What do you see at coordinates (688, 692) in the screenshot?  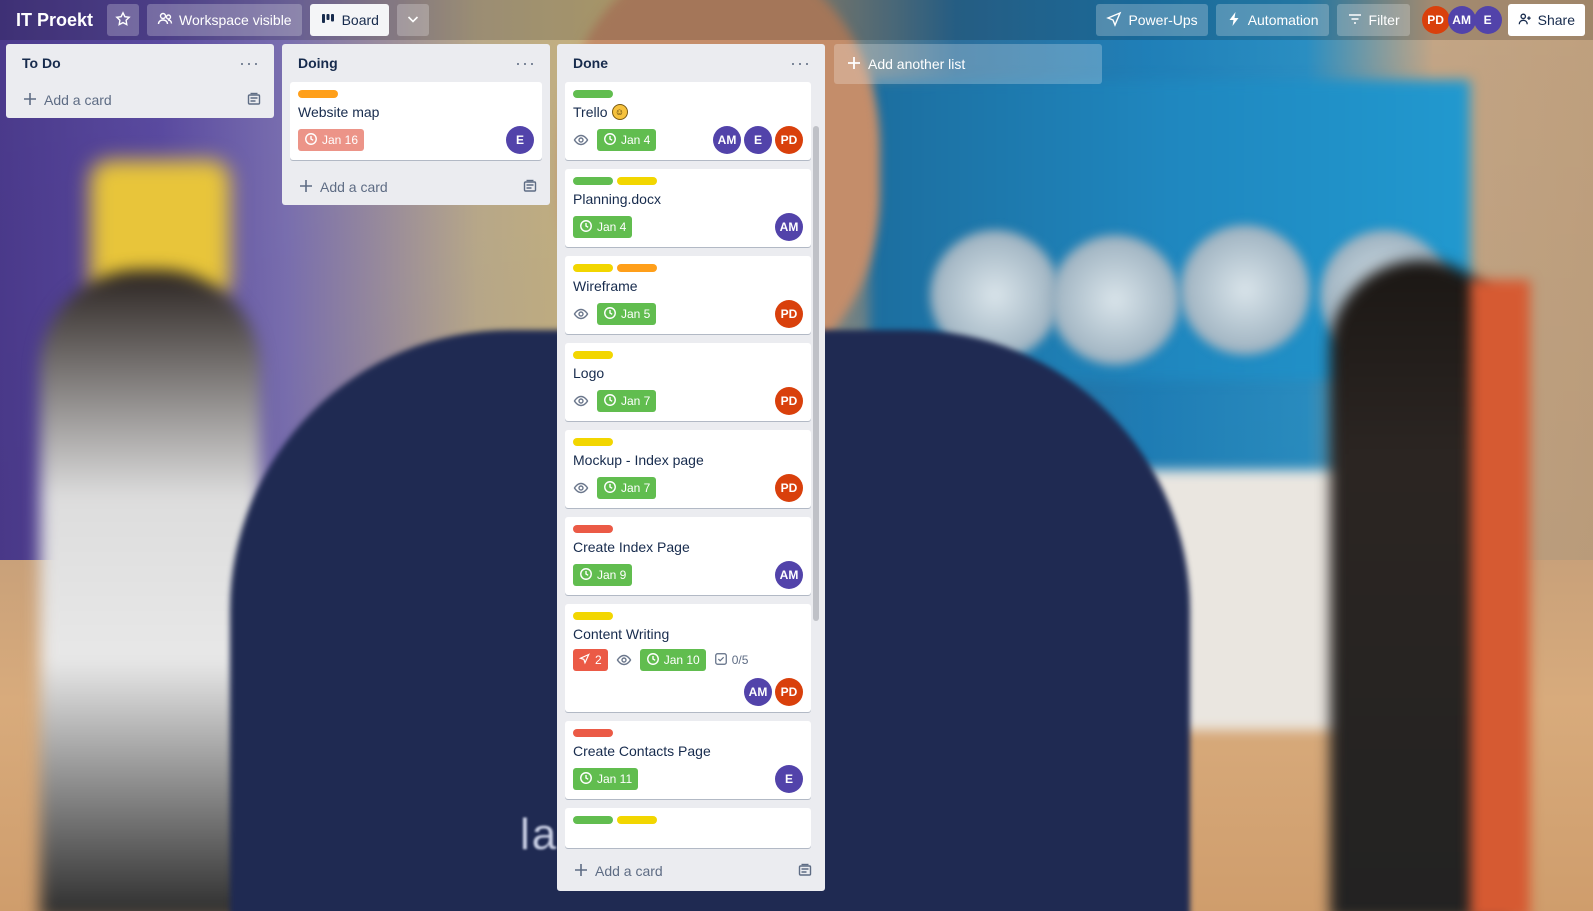 I see `card-members: AM PD` at bounding box center [688, 692].